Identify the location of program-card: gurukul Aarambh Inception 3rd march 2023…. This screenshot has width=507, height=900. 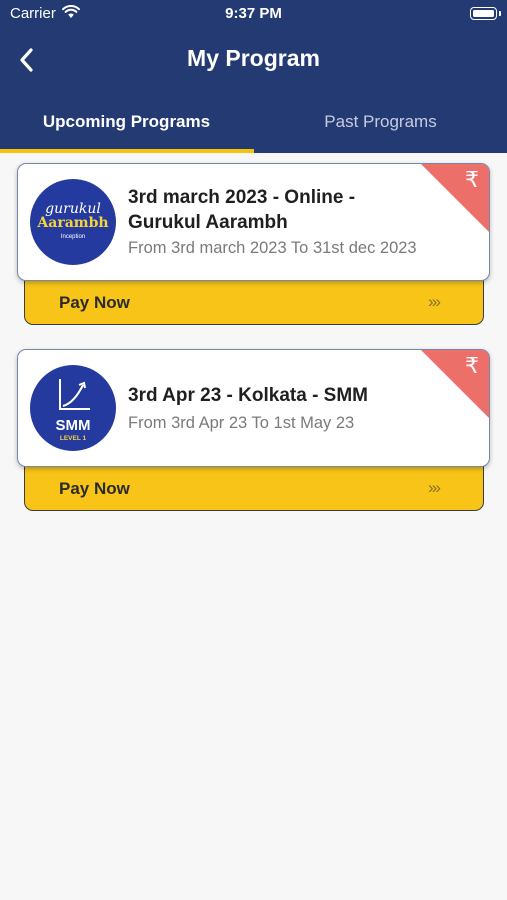
(253, 222).